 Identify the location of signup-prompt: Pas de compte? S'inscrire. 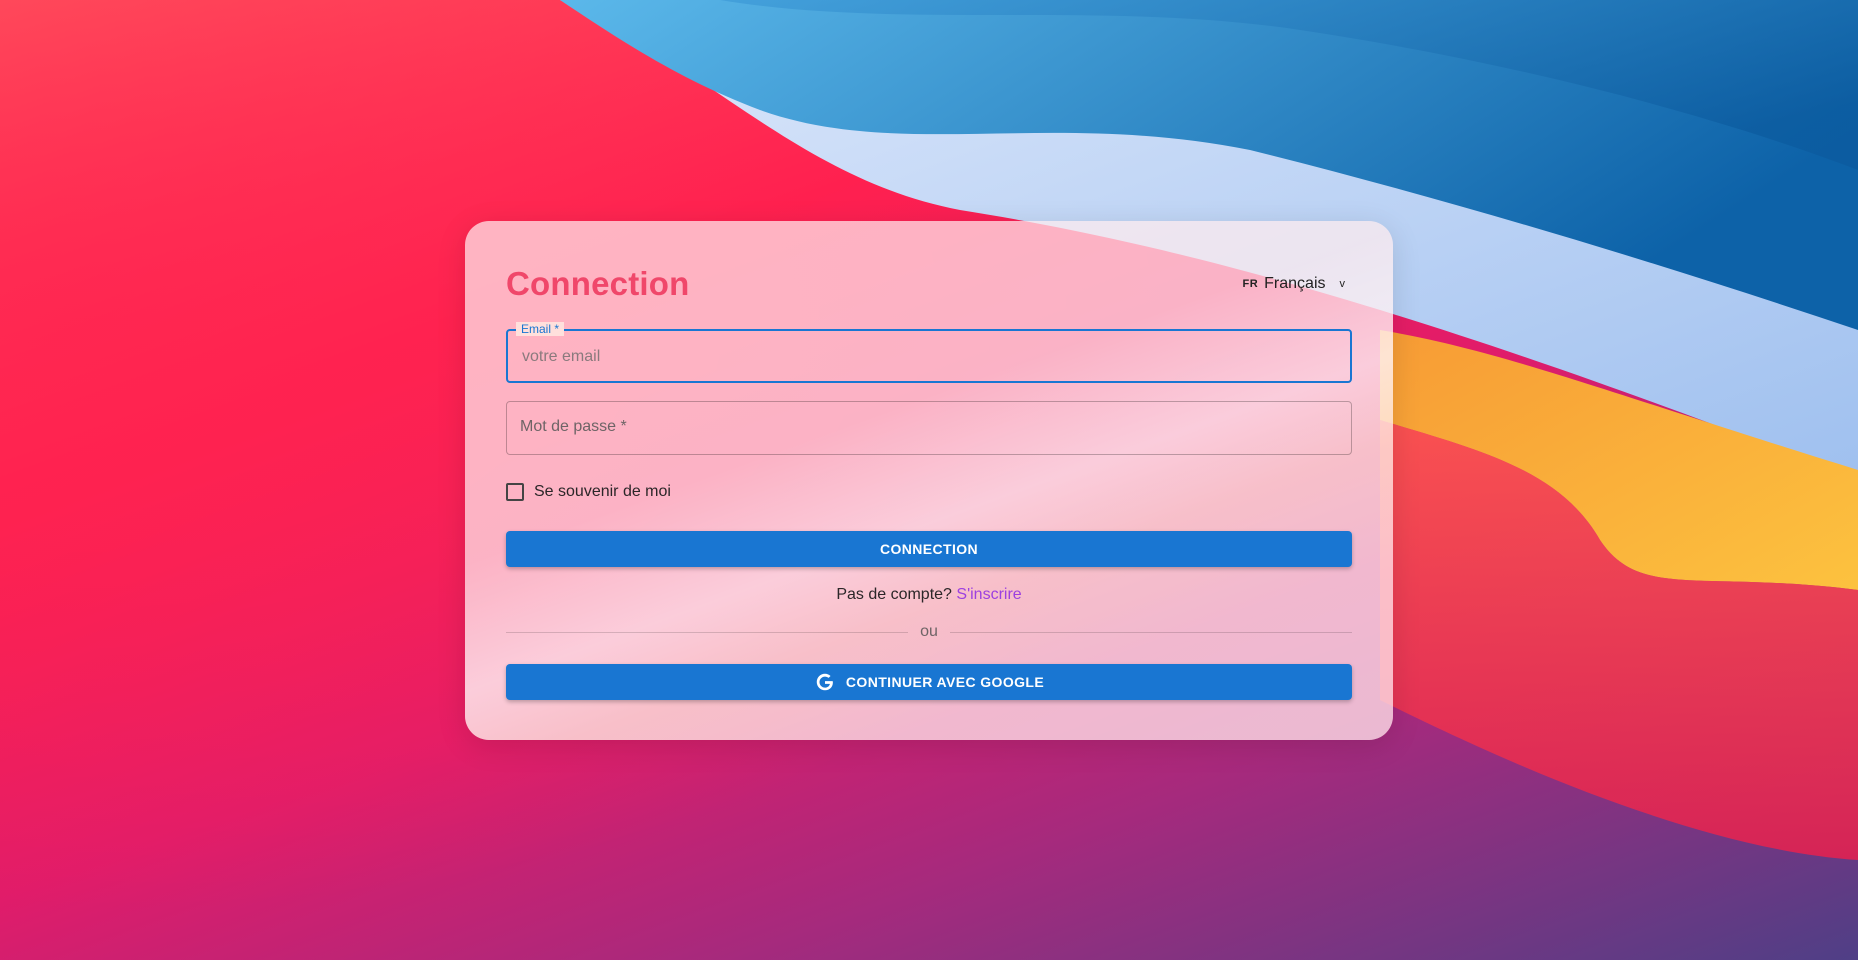
(929, 595).